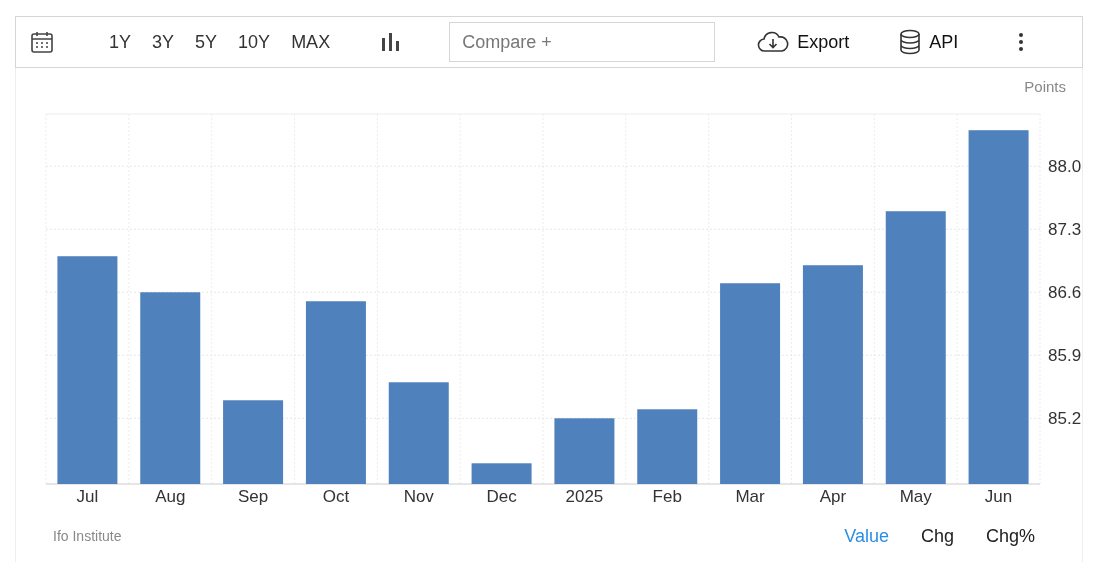 Image resolution: width=1098 pixels, height=562 pixels. Describe the element at coordinates (1010, 536) in the screenshot. I see `view-tab: Chg%` at that location.